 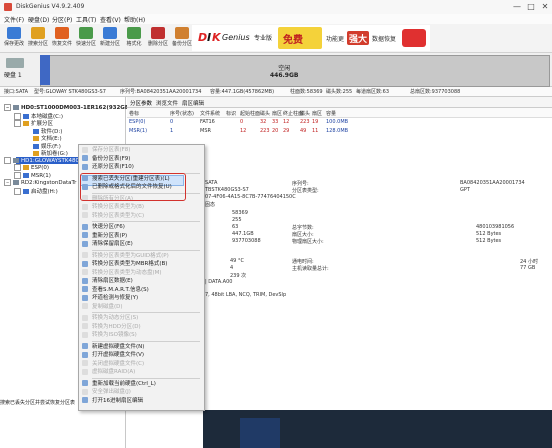 I want to click on tab-partition-params: 分区参数, so click(x=141, y=103).